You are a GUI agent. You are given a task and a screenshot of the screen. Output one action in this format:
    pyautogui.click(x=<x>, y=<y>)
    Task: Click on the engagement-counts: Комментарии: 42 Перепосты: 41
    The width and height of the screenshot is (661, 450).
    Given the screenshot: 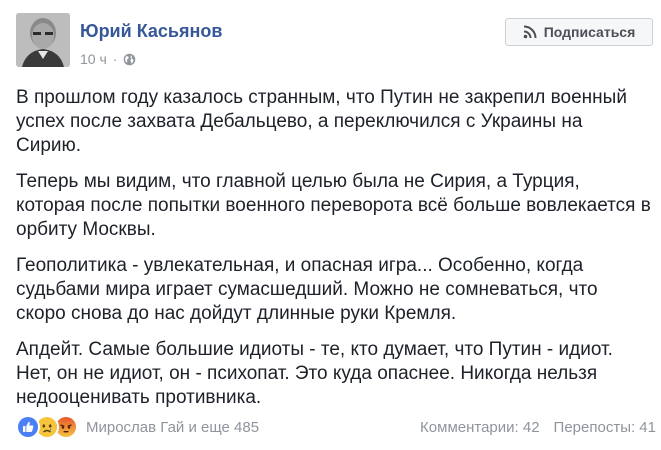 What is the action you would take?
    pyautogui.click(x=538, y=427)
    